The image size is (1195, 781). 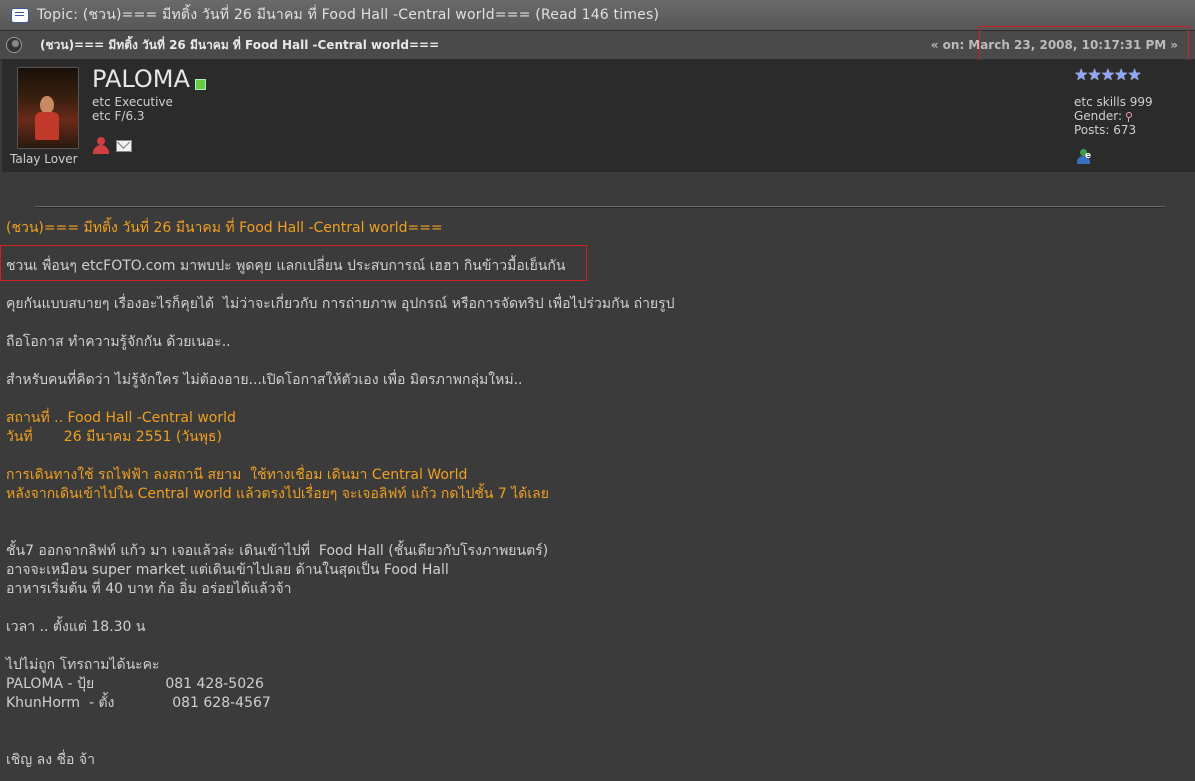 What do you see at coordinates (1113, 102) in the screenshot?
I see `skills-stat: etc skills 999` at bounding box center [1113, 102].